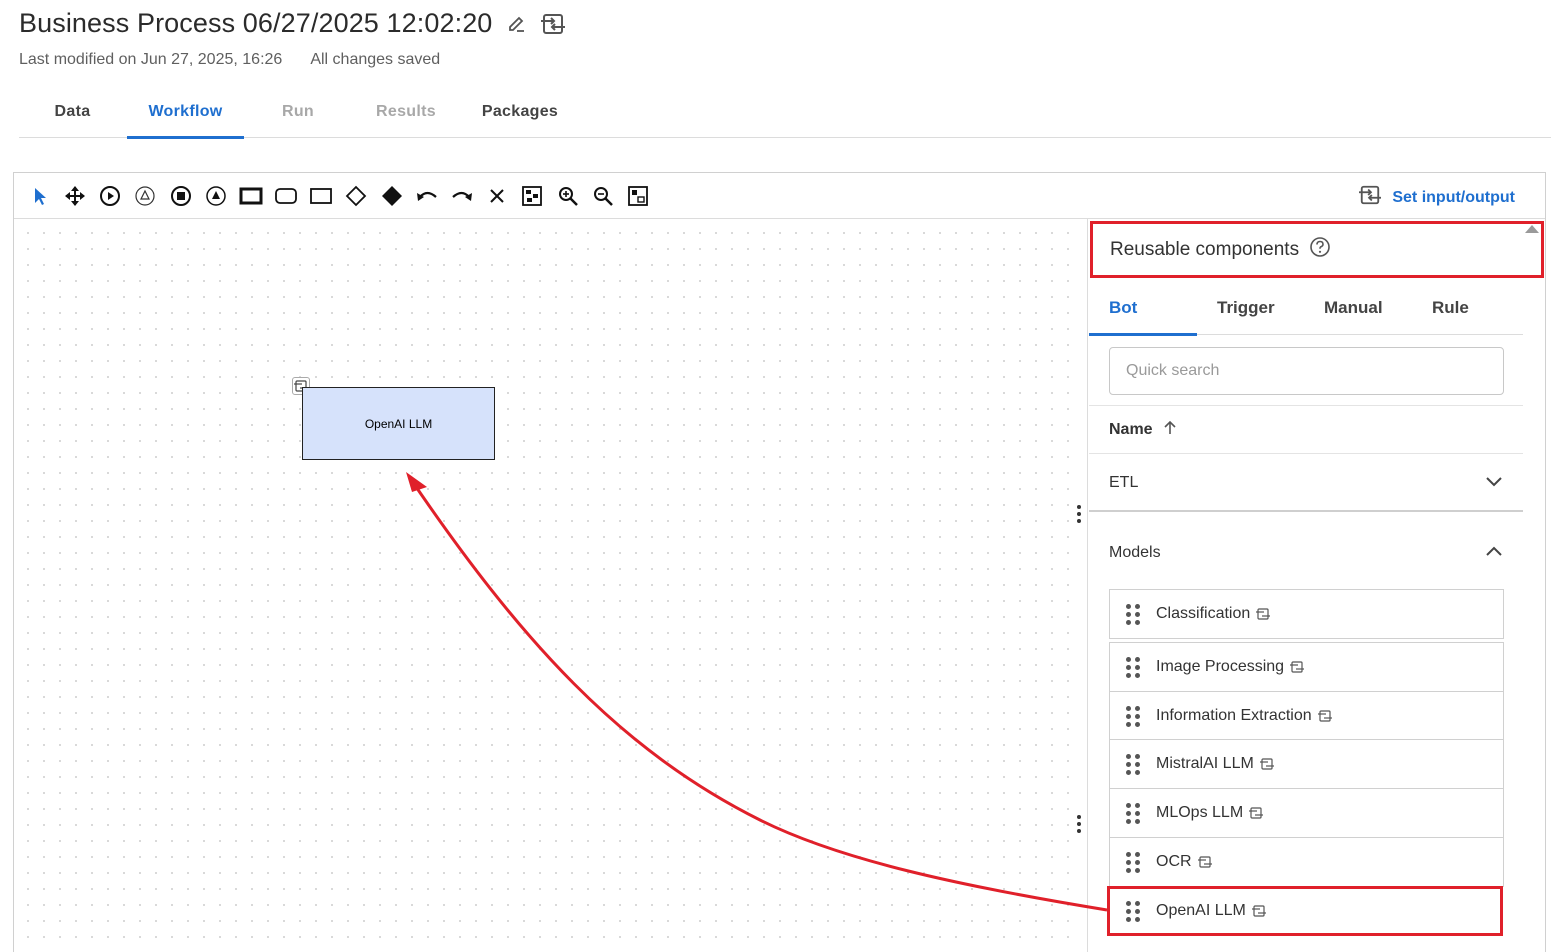 Image resolution: width=1568 pixels, height=952 pixels. What do you see at coordinates (1305, 911) in the screenshot?
I see `component-item-highlighted: OpenAI LLM` at bounding box center [1305, 911].